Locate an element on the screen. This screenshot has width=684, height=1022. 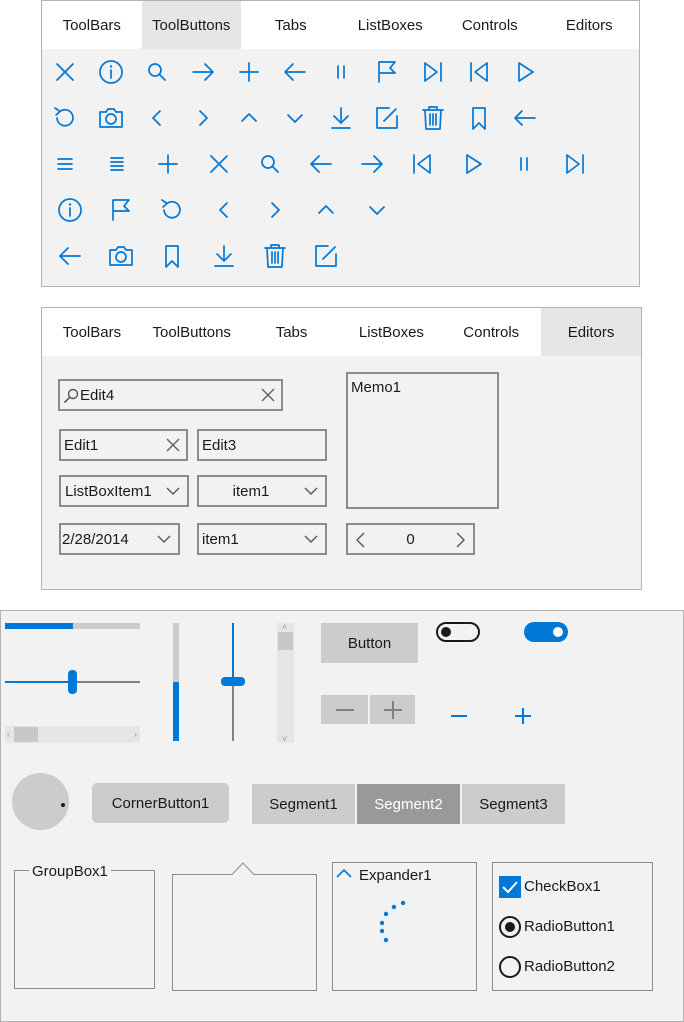
increase-button is located at coordinates (392, 709).